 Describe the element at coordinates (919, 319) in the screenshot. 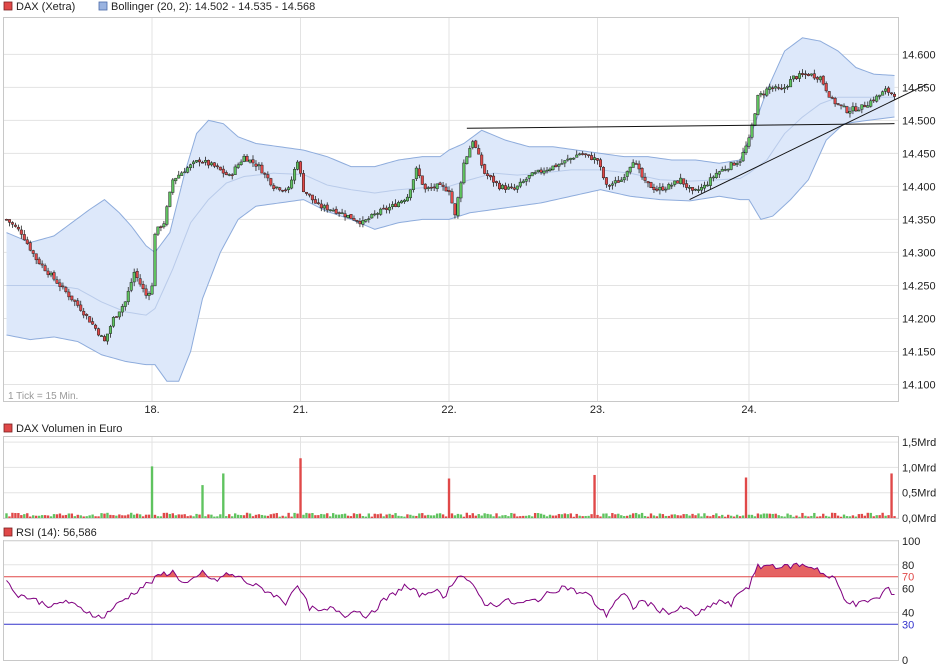

I see `price-y-tick-label: 14.200` at that location.